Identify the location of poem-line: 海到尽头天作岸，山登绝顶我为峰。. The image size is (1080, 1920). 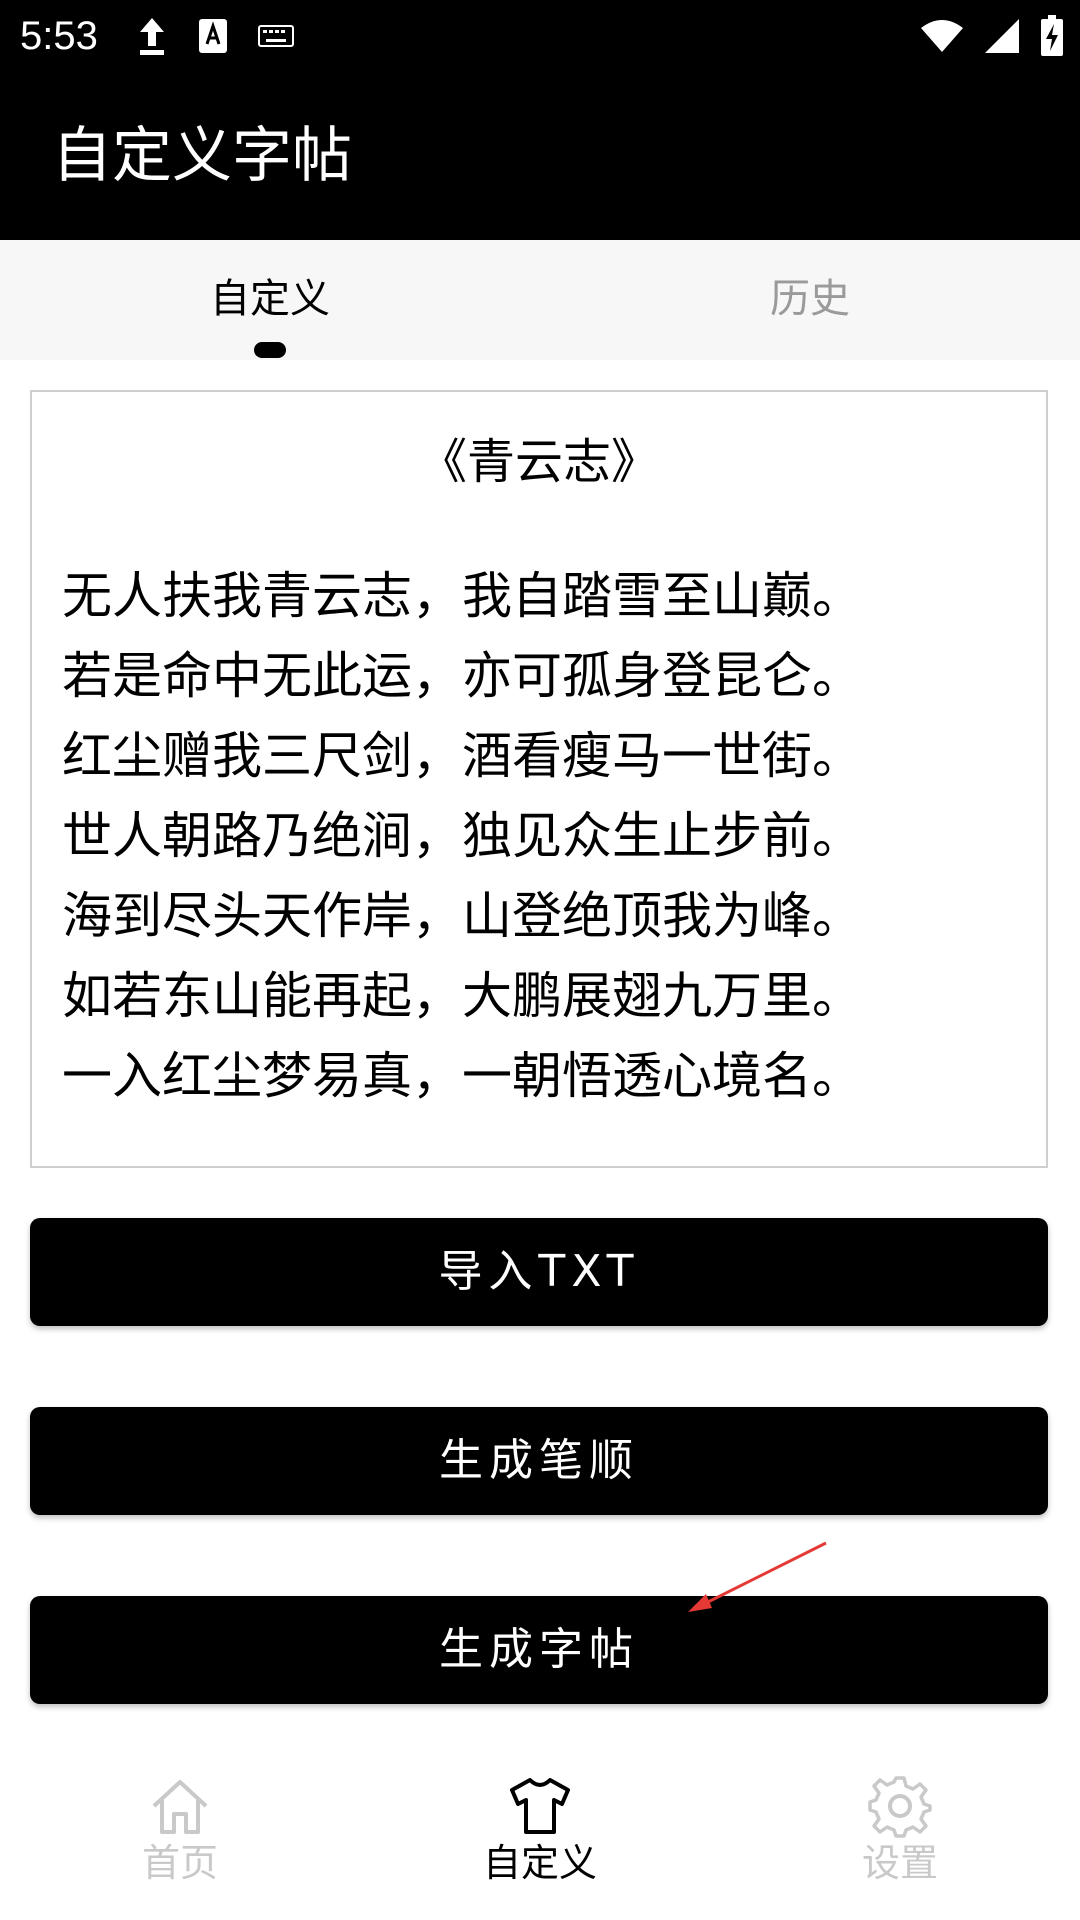
(462, 916).